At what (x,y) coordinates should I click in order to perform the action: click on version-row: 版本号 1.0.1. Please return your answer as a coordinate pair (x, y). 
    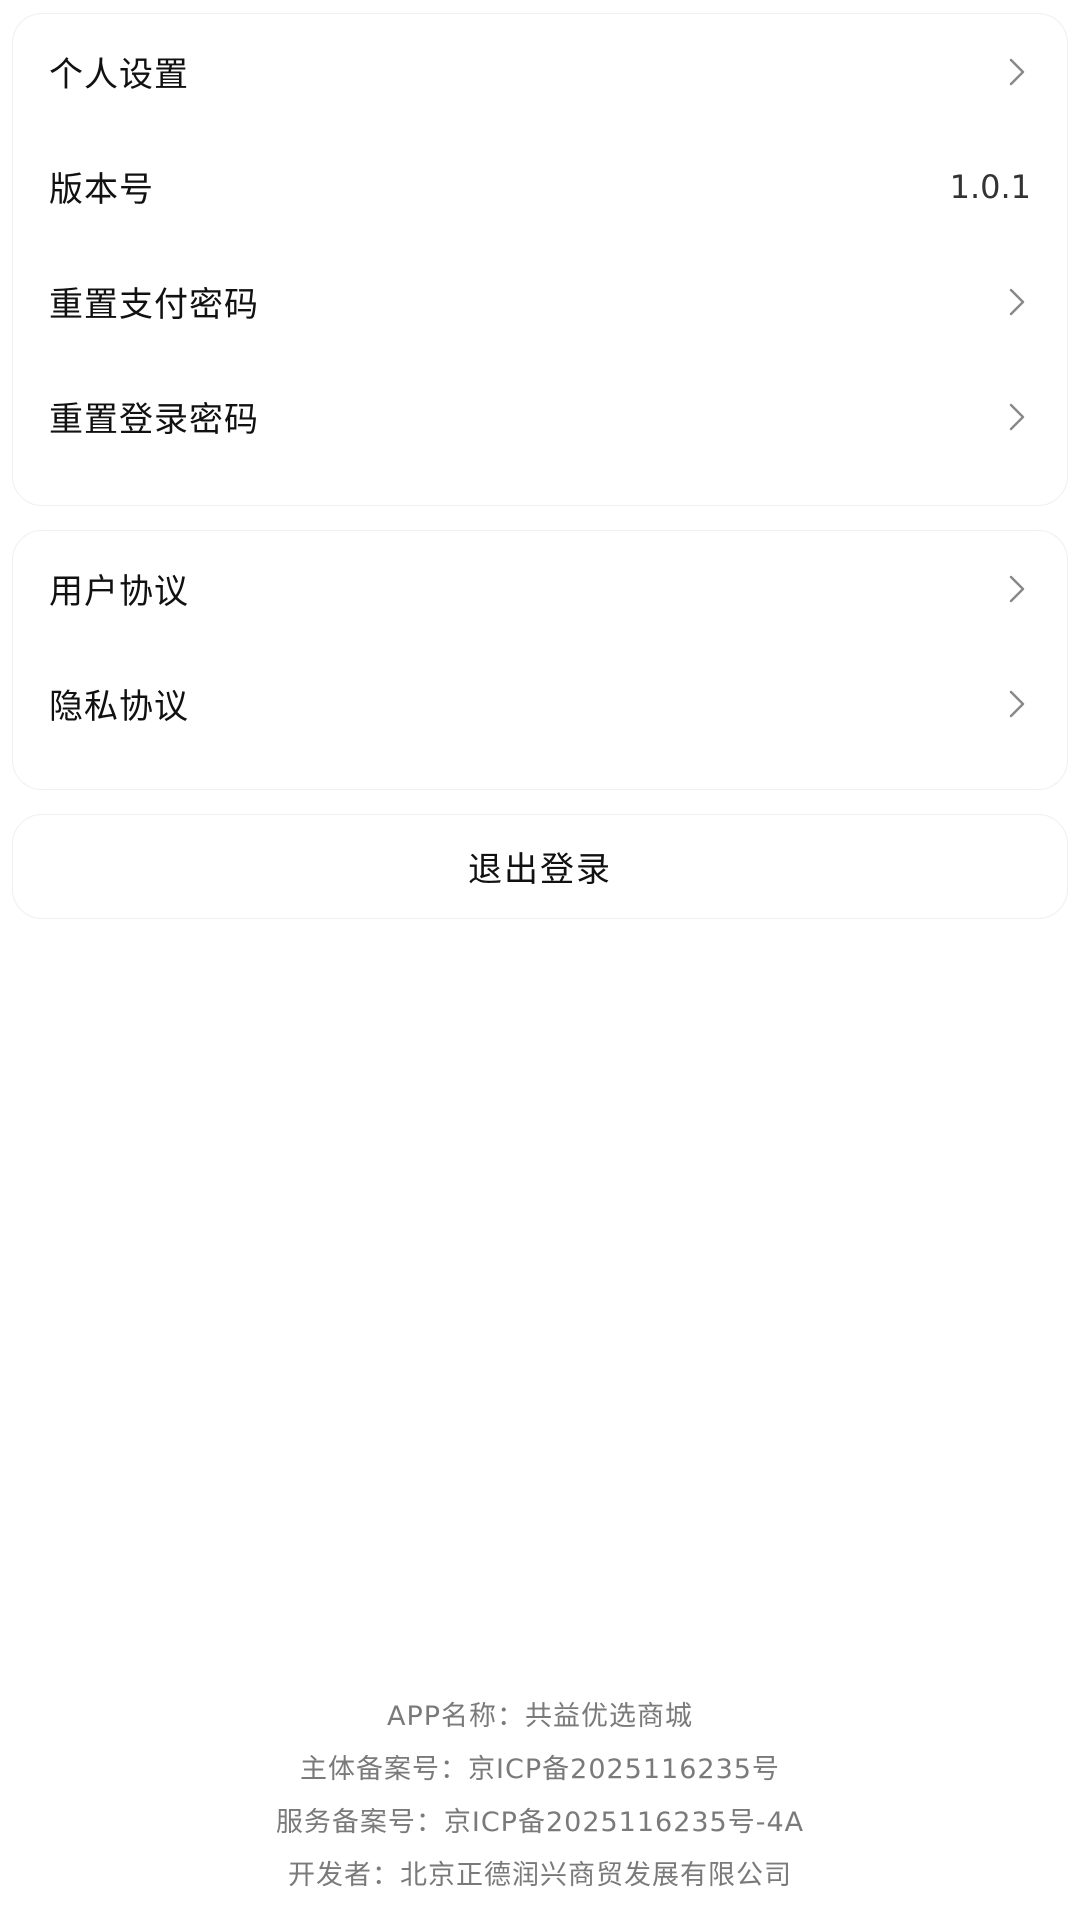
    Looking at the image, I should click on (540, 186).